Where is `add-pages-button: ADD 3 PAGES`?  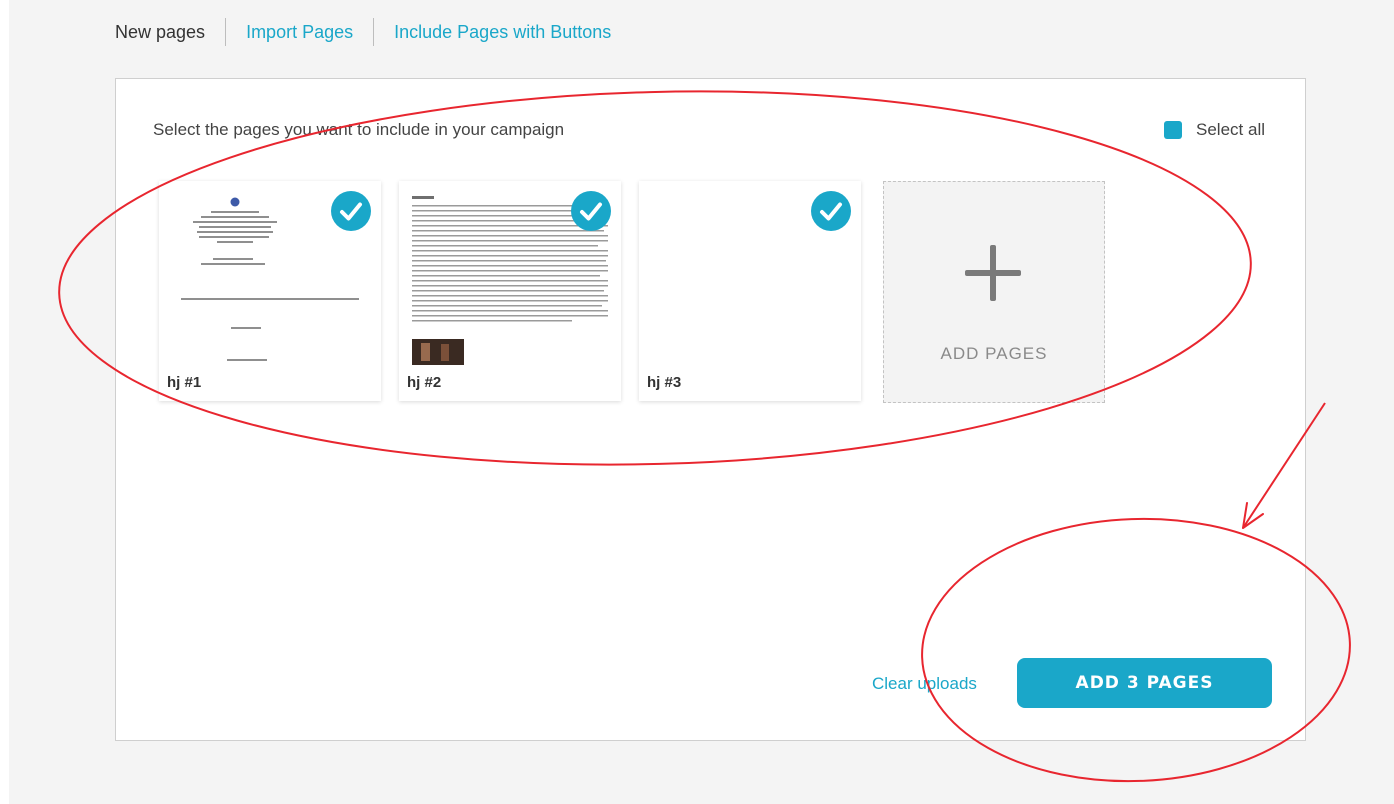 add-pages-button: ADD 3 PAGES is located at coordinates (1144, 683).